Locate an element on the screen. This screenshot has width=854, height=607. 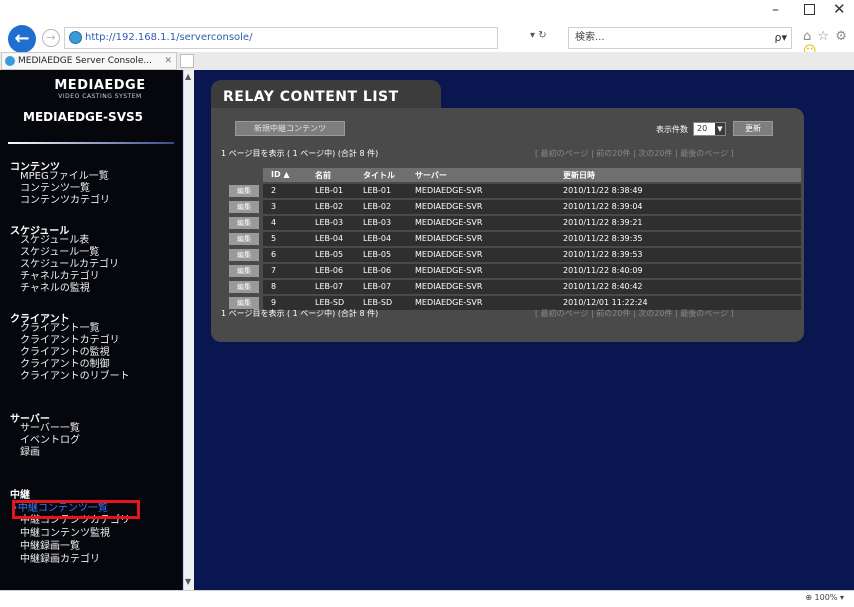
sidebar-item-server-list: サーバー一覧 is located at coordinates (50, 429).